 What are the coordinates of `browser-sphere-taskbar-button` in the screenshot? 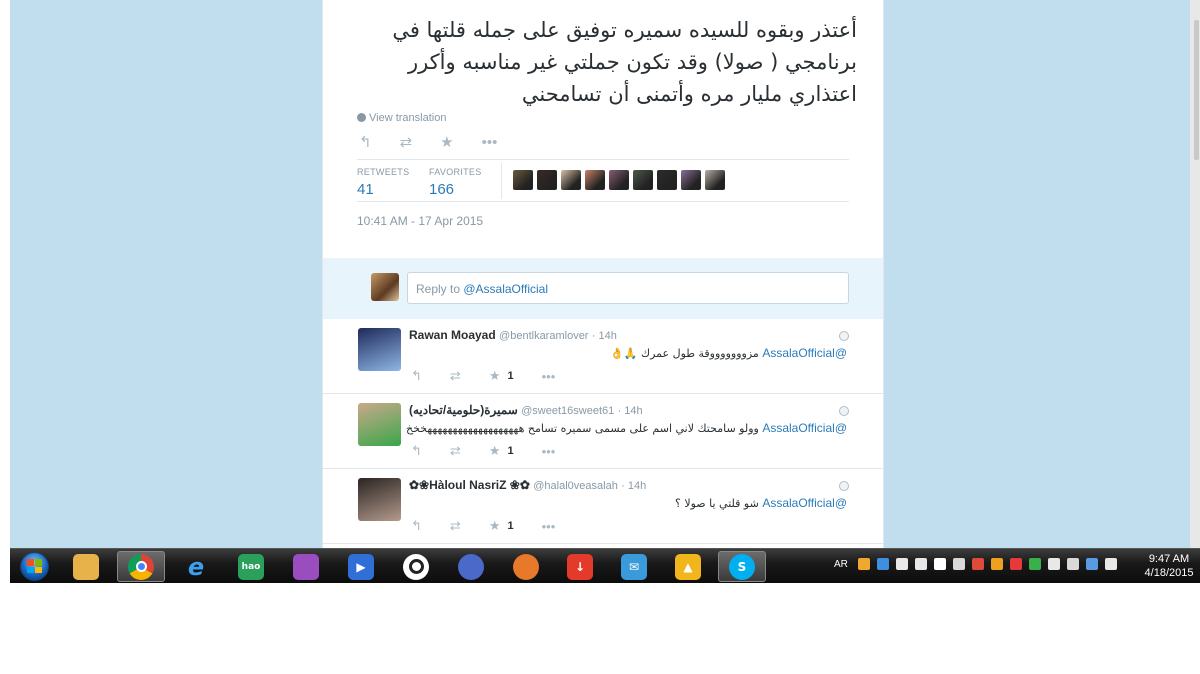 It's located at (471, 566).